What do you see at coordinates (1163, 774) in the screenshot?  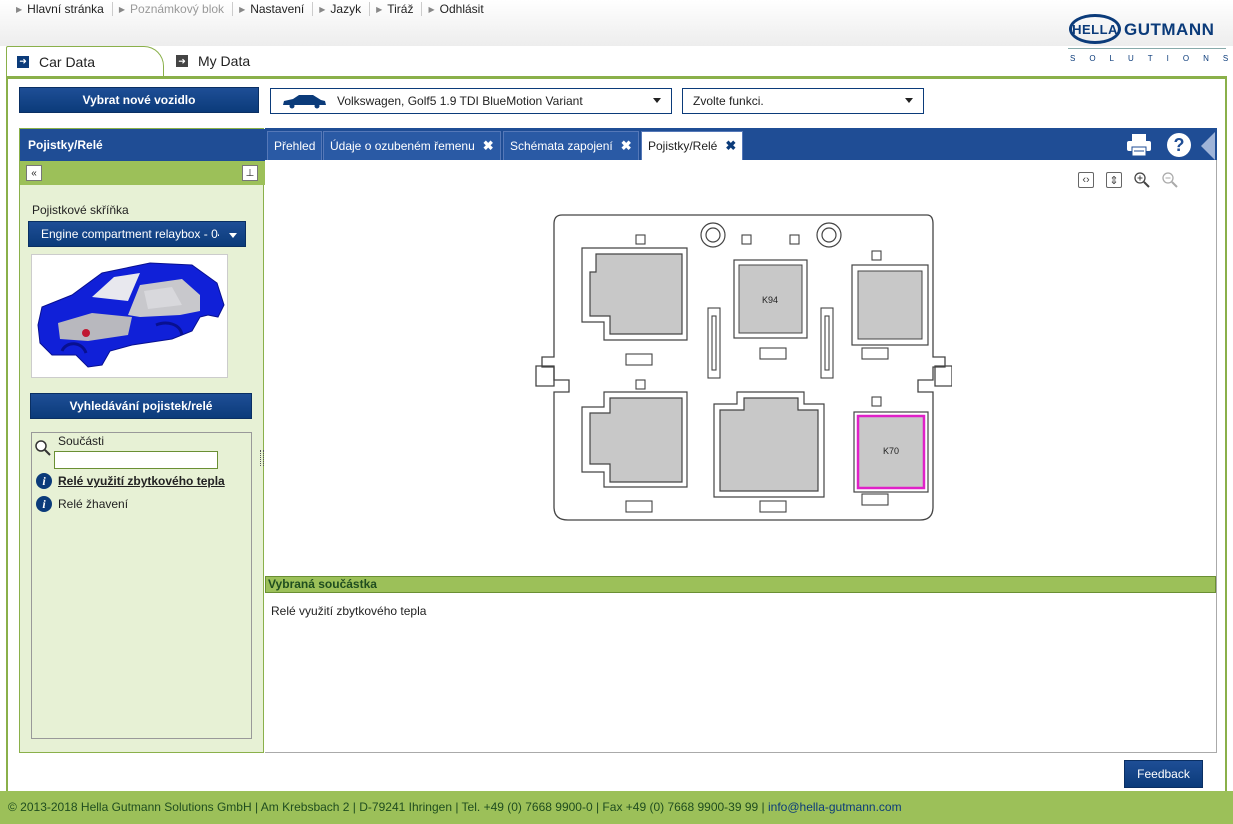 I see `feedback-button: Feedback` at bounding box center [1163, 774].